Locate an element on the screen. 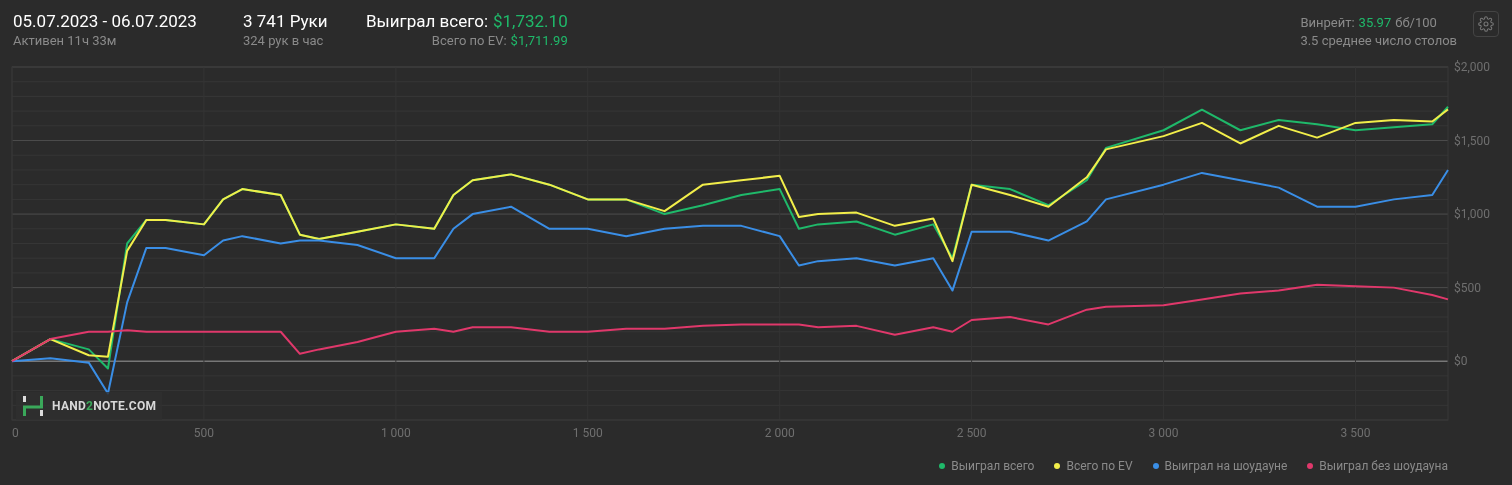  won-value: $1,732.10 is located at coordinates (530, 21).